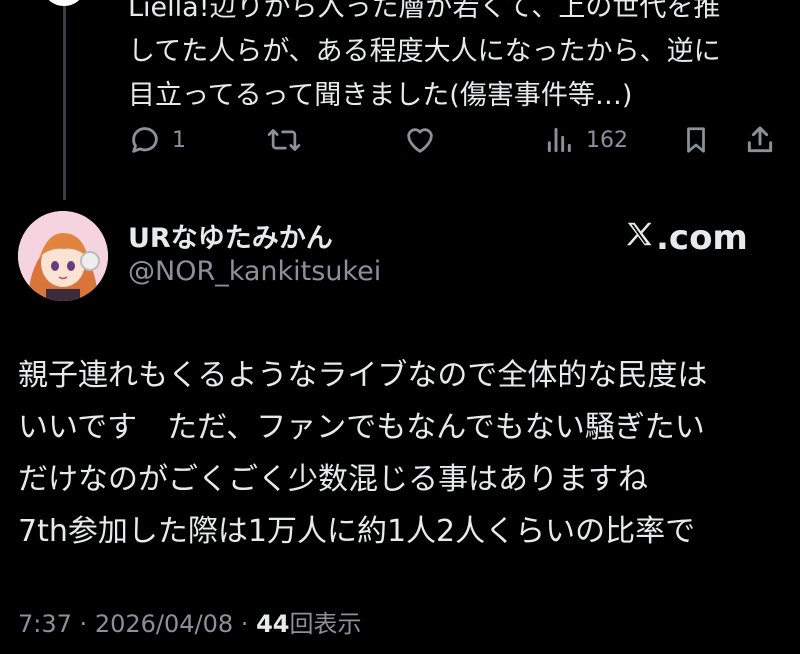  What do you see at coordinates (230, 235) in the screenshot?
I see `author-display-name: URなゆたみかん` at bounding box center [230, 235].